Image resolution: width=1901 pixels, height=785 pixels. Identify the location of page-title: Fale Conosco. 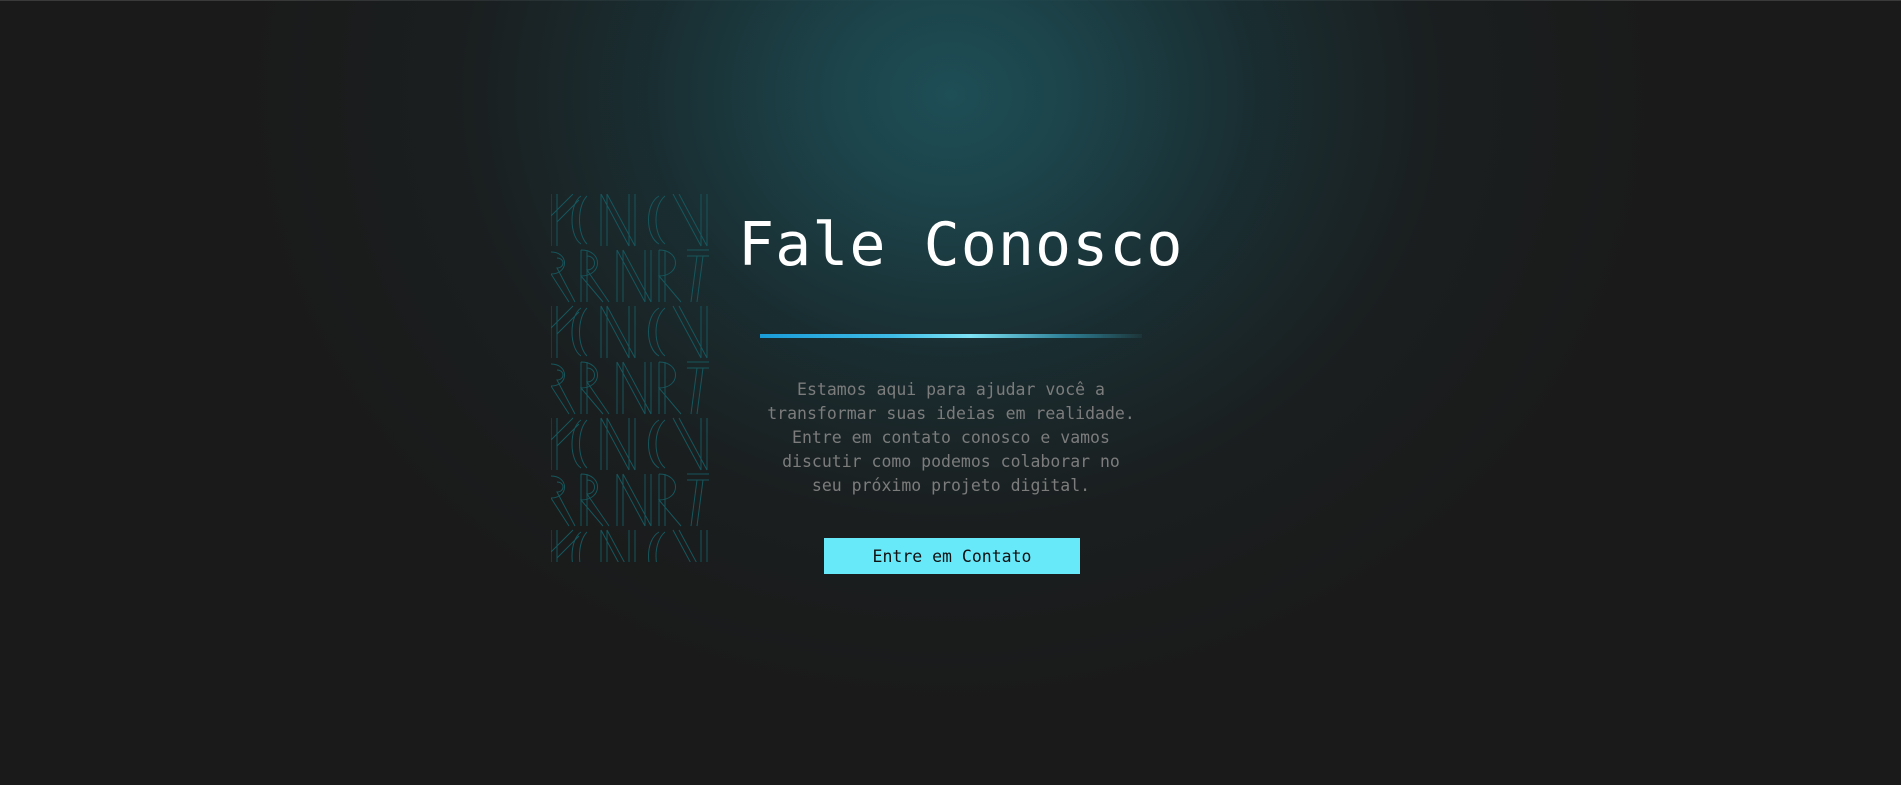
(961, 245).